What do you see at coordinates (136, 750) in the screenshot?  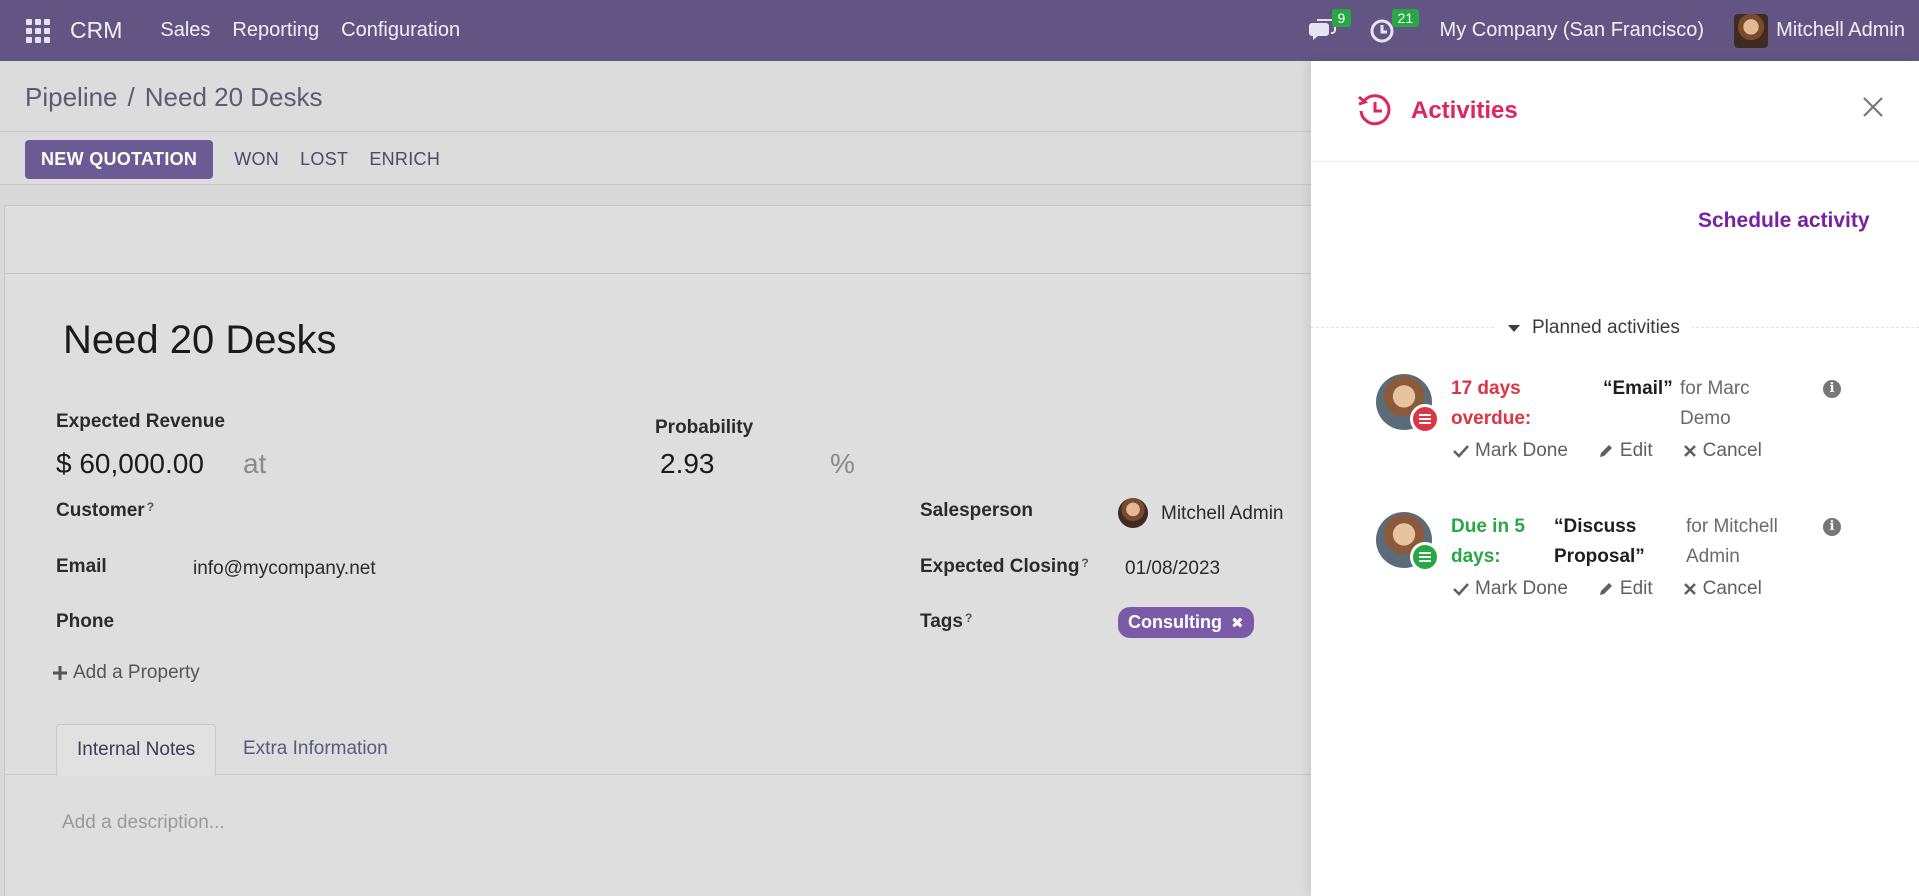 I see `tab-internal-notes: Internal Notes` at bounding box center [136, 750].